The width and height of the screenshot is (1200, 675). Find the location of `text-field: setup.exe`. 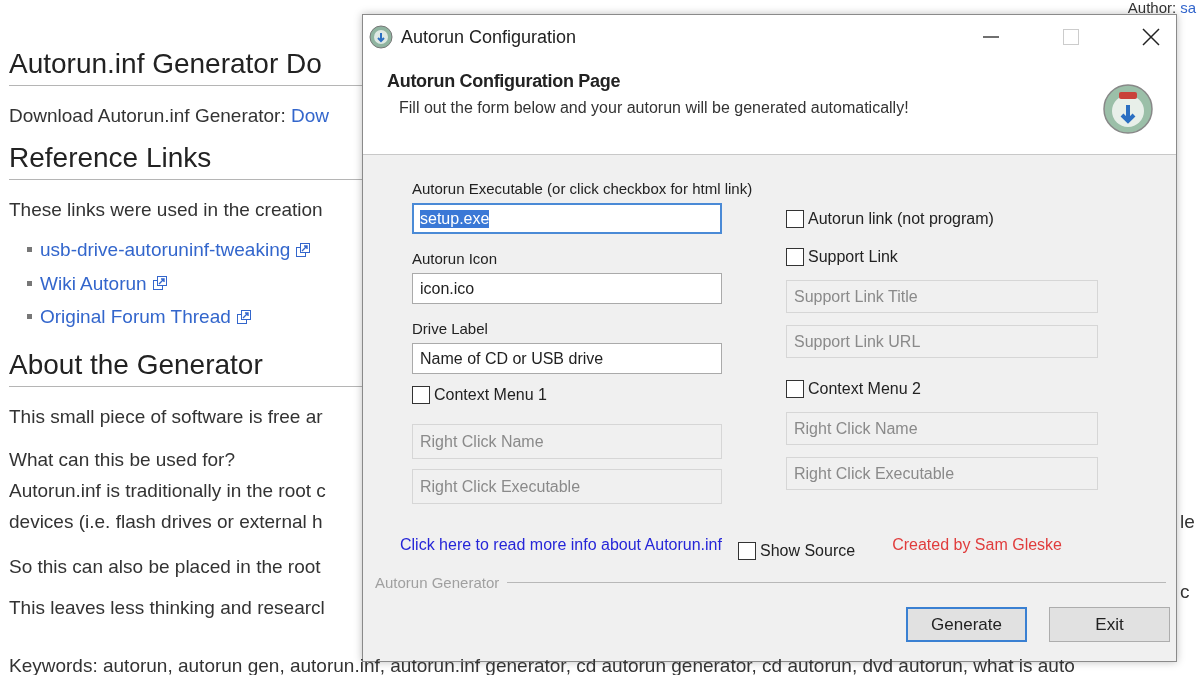

text-field: setup.exe is located at coordinates (567, 218).